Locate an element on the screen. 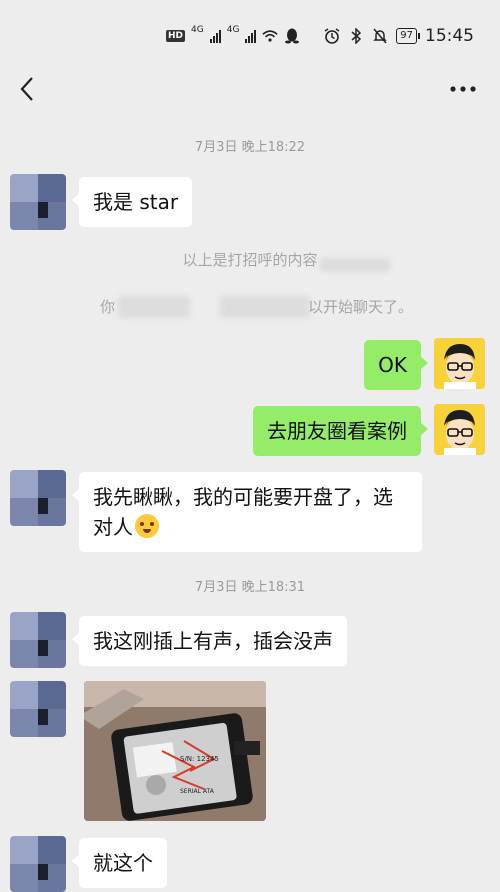 The image size is (500, 892). status-left: HD 4G 4G is located at coordinates (233, 34).